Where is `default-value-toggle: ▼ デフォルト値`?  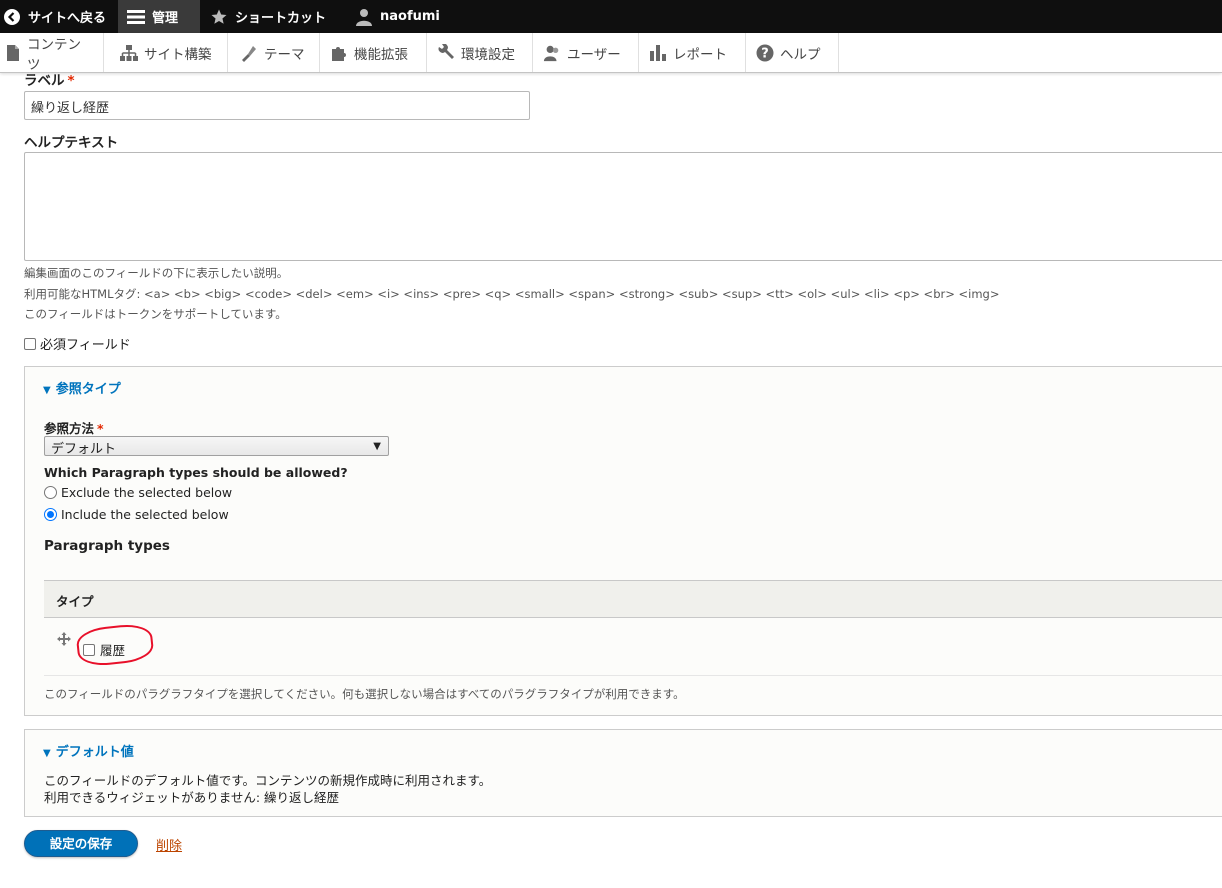
default-value-toggle: ▼ デフォルト値 is located at coordinates (88, 750).